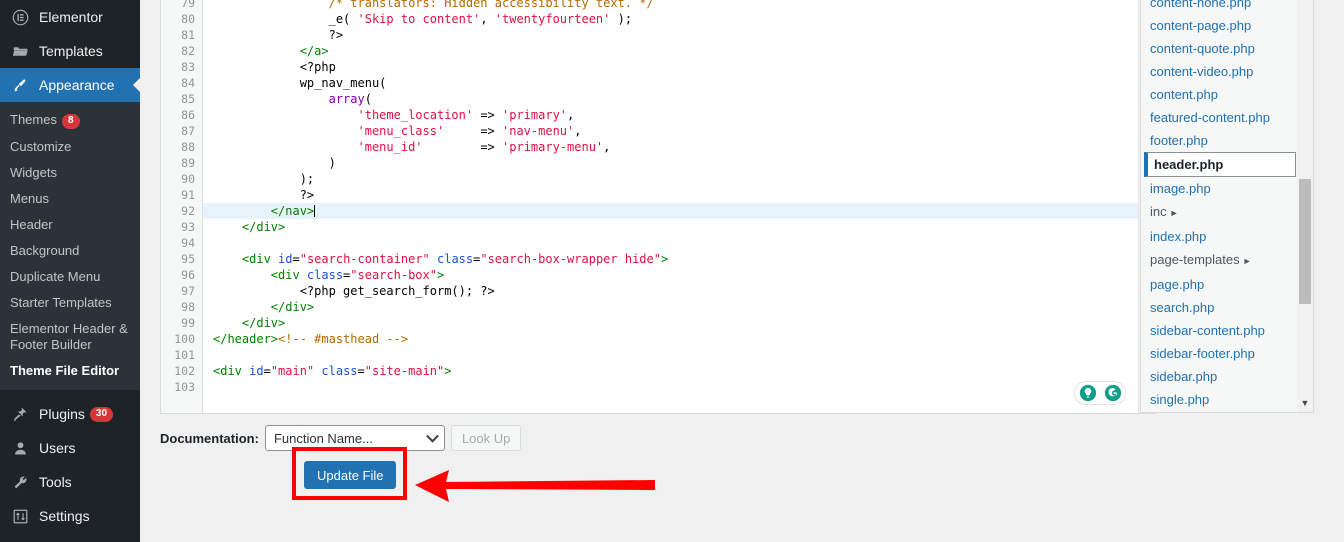 The width and height of the screenshot is (1344, 542). Describe the element at coordinates (1113, 393) in the screenshot. I see `grammarly-g-icon` at that location.